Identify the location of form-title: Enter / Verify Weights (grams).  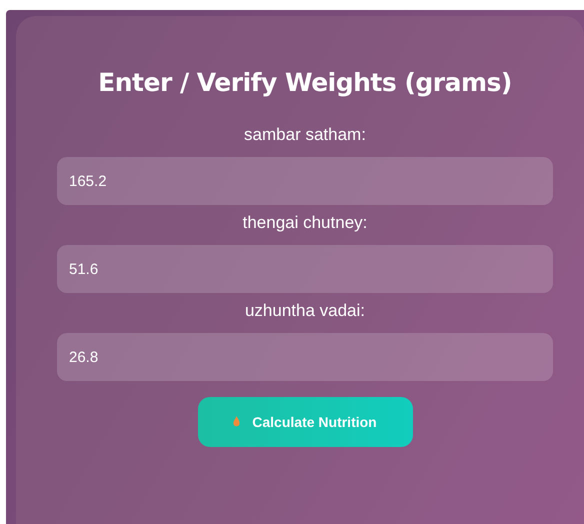
(305, 82).